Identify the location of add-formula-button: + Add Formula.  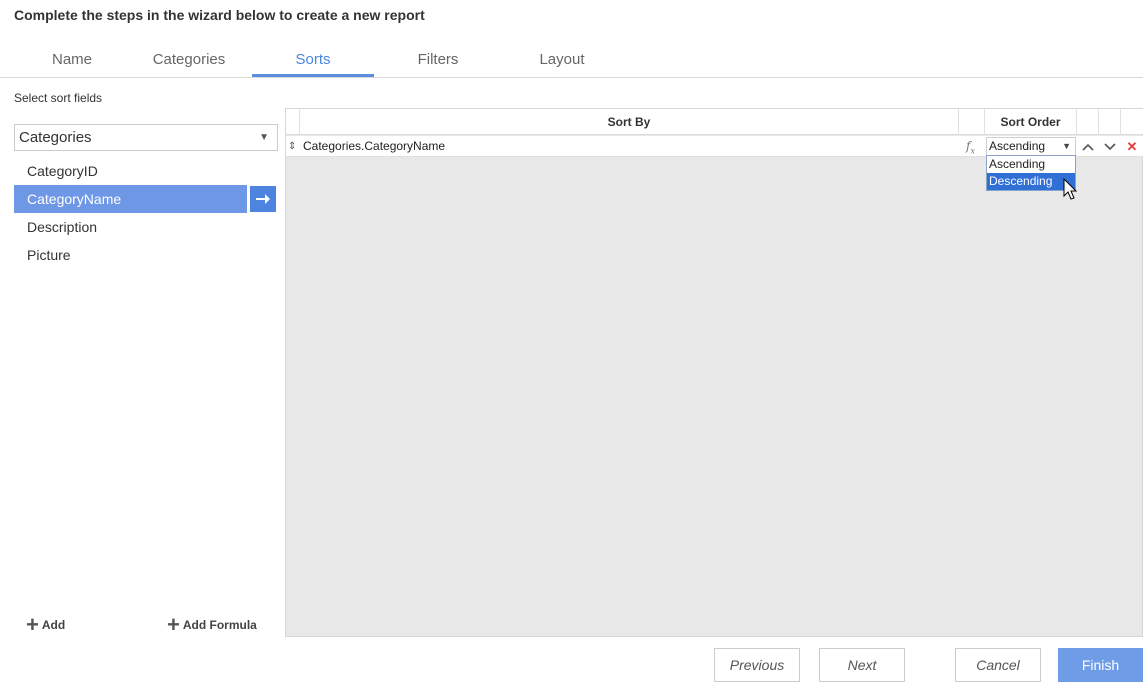
(212, 624).